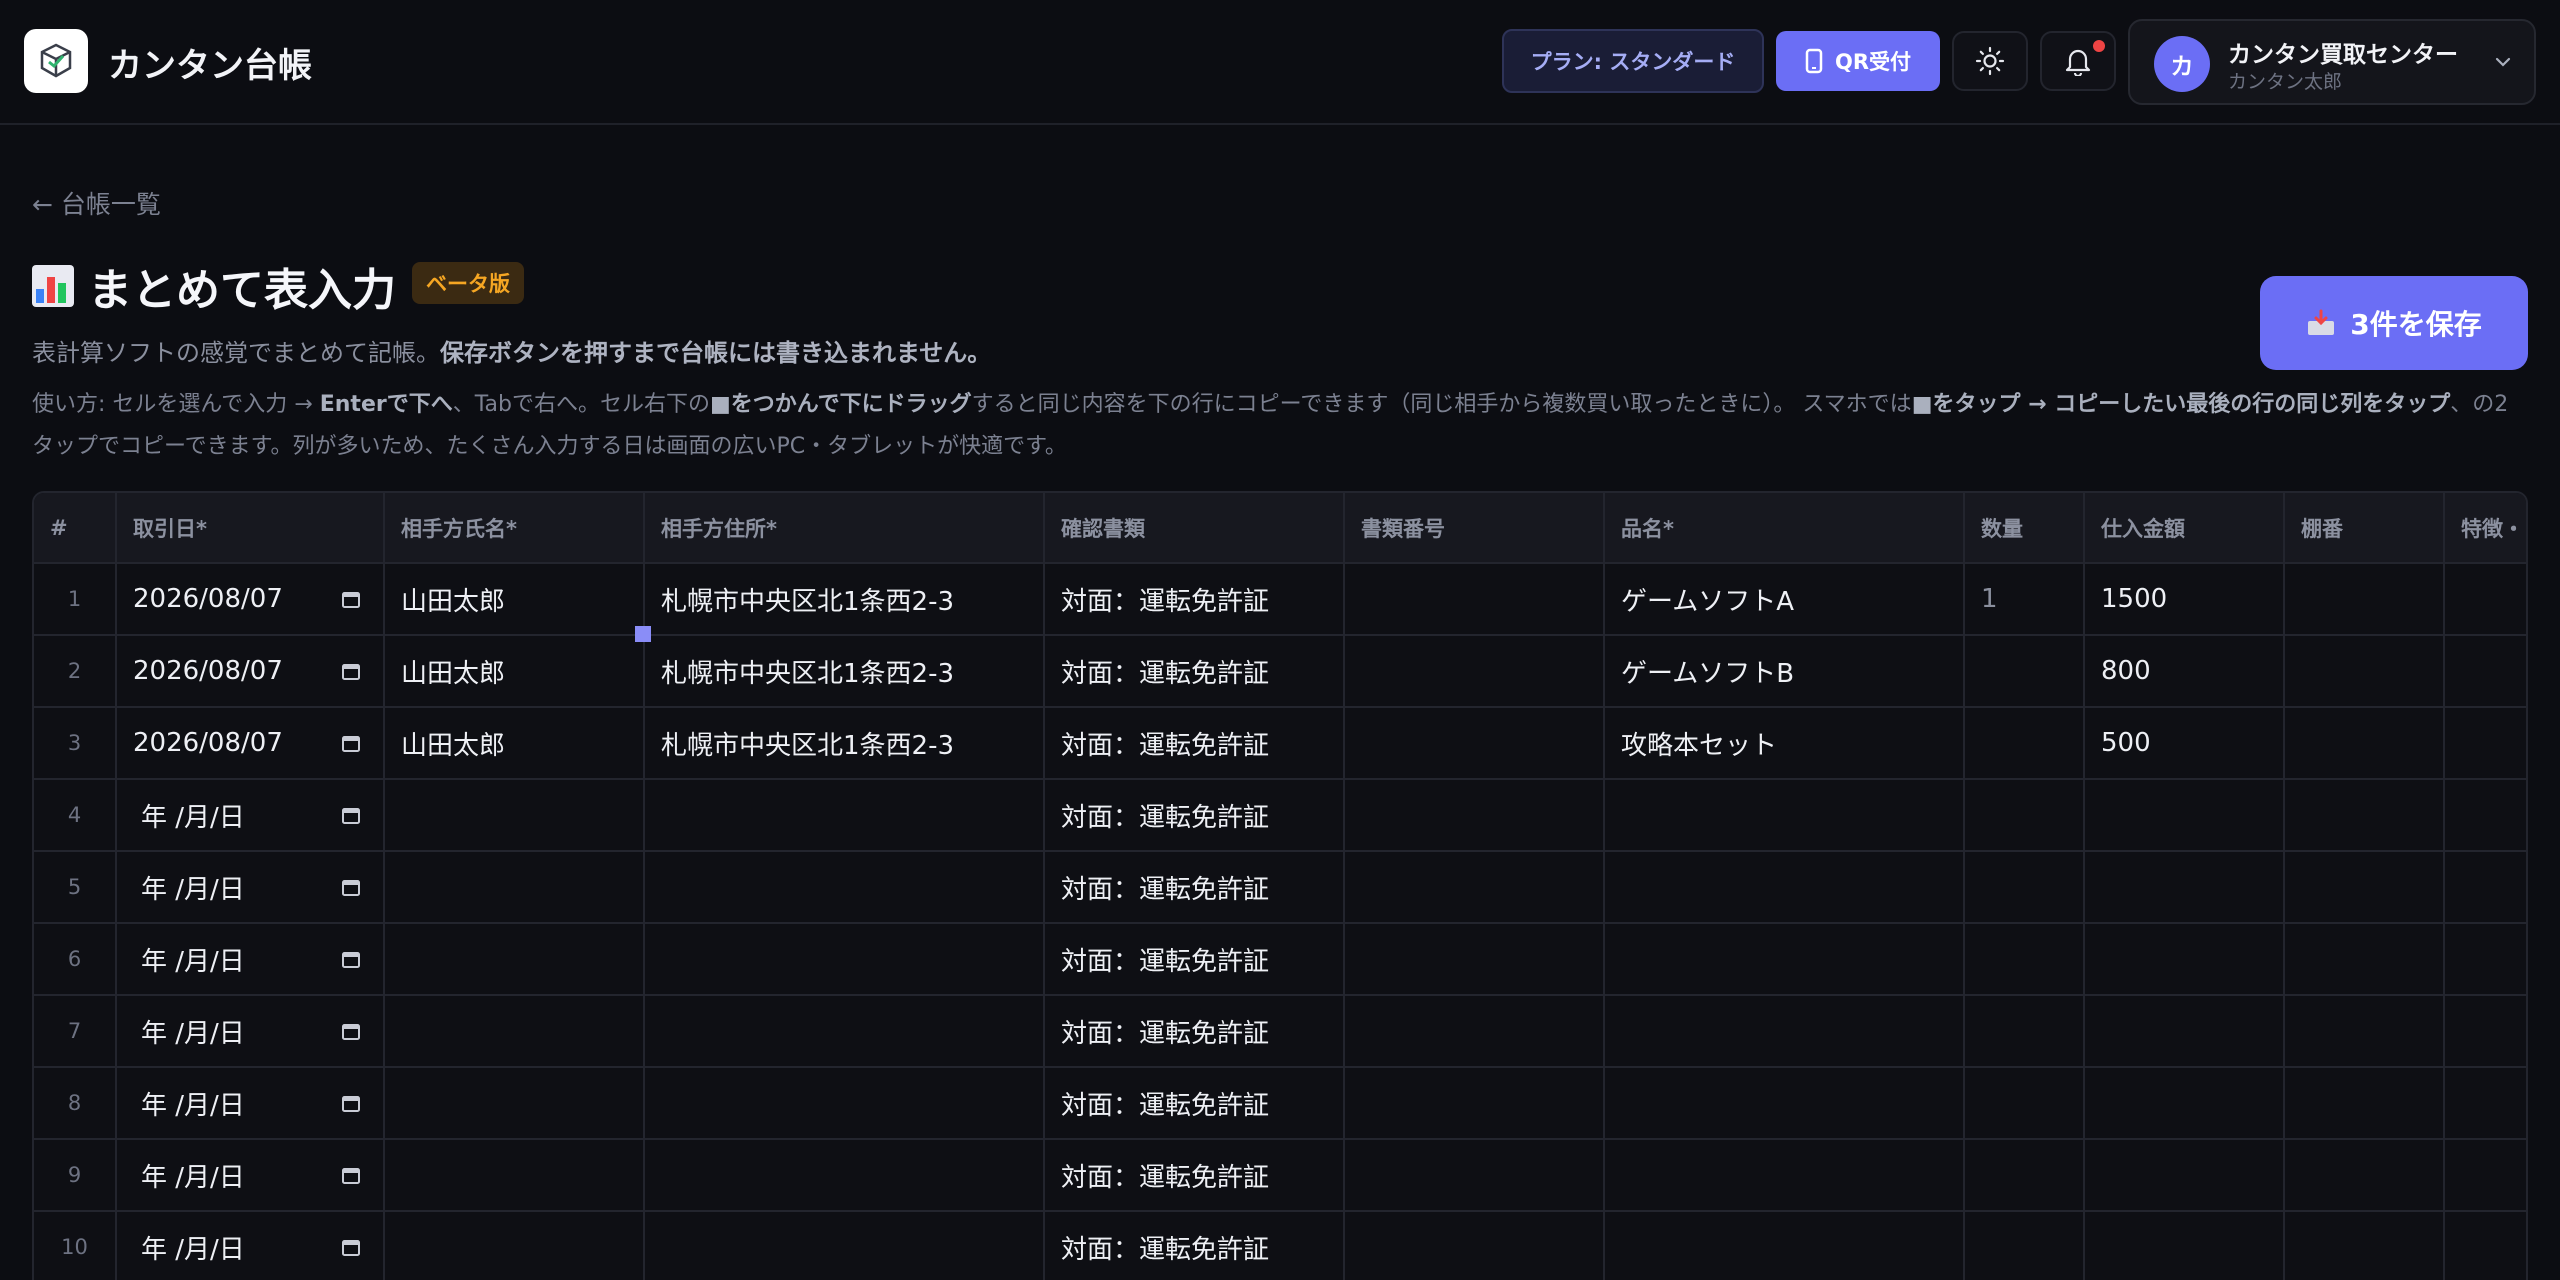 The height and width of the screenshot is (1280, 2560). I want to click on qr-reception-button: QR受付, so click(1858, 61).